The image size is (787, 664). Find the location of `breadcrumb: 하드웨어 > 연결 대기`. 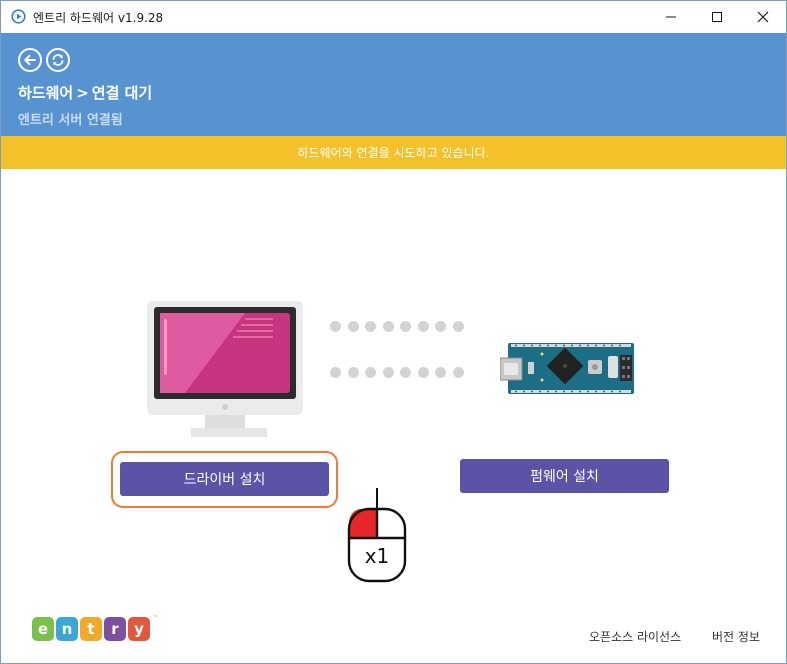

breadcrumb: 하드웨어 > 연결 대기 is located at coordinates (85, 92).